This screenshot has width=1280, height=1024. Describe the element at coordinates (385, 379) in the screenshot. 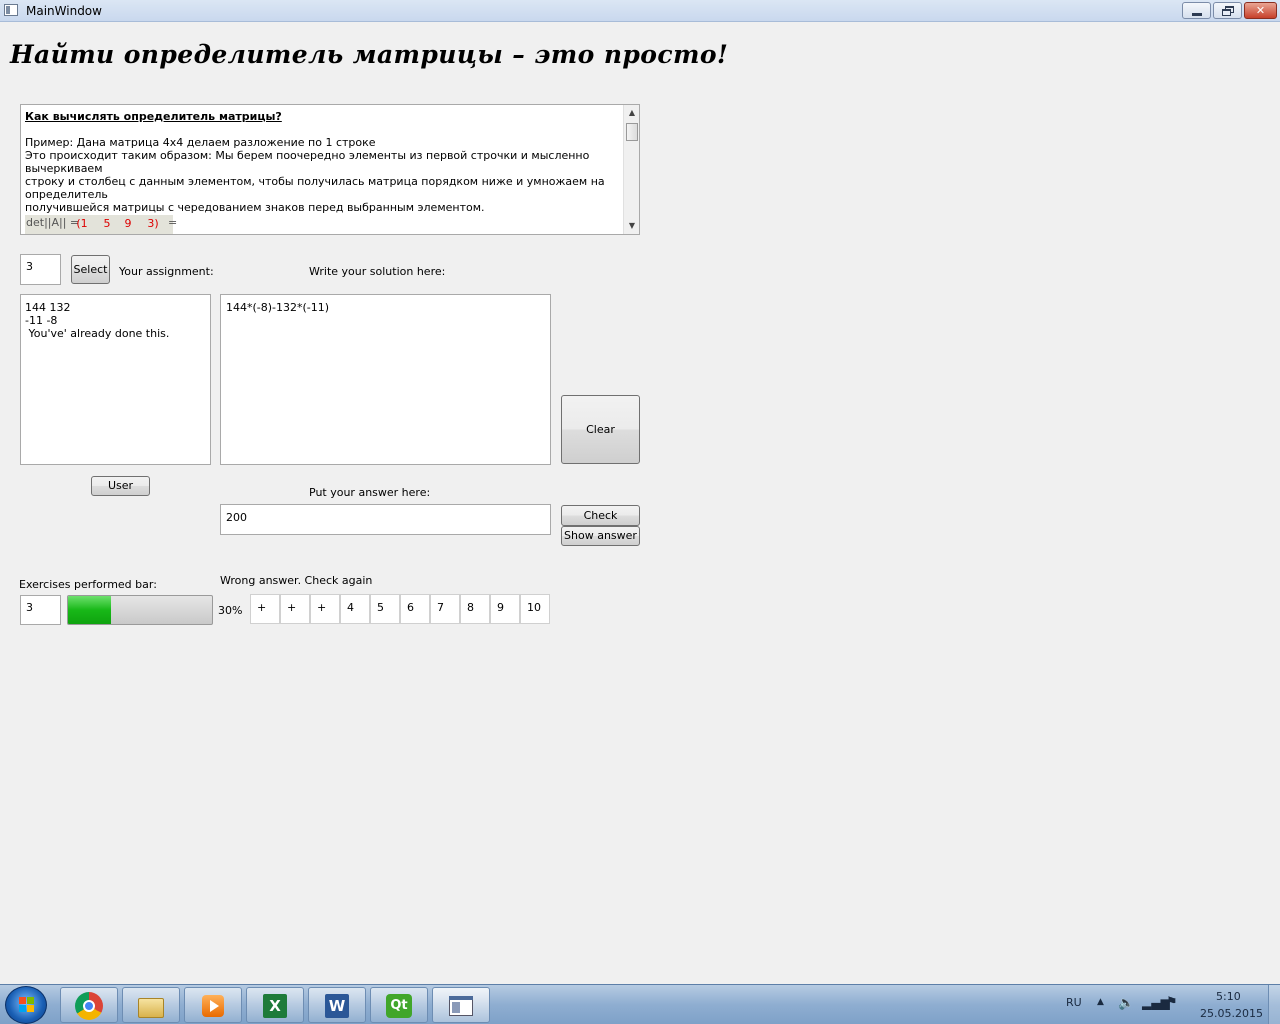

I see `solution-input: 144*(-8)-132*(-11)` at that location.